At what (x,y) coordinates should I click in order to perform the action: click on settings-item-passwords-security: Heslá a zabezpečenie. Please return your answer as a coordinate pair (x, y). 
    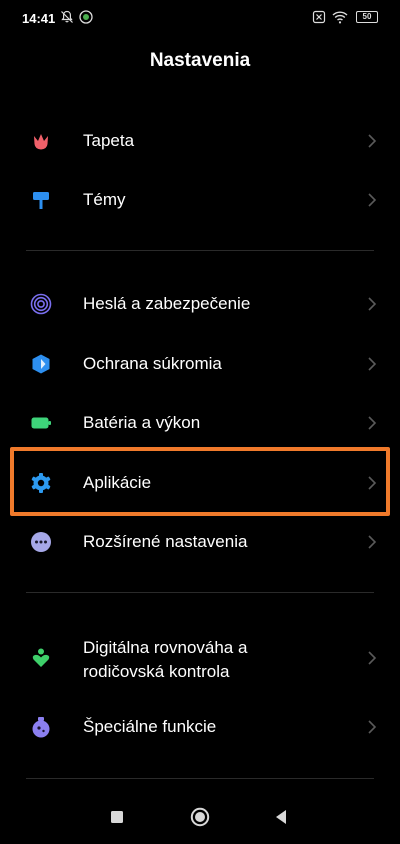
    Looking at the image, I should click on (200, 303).